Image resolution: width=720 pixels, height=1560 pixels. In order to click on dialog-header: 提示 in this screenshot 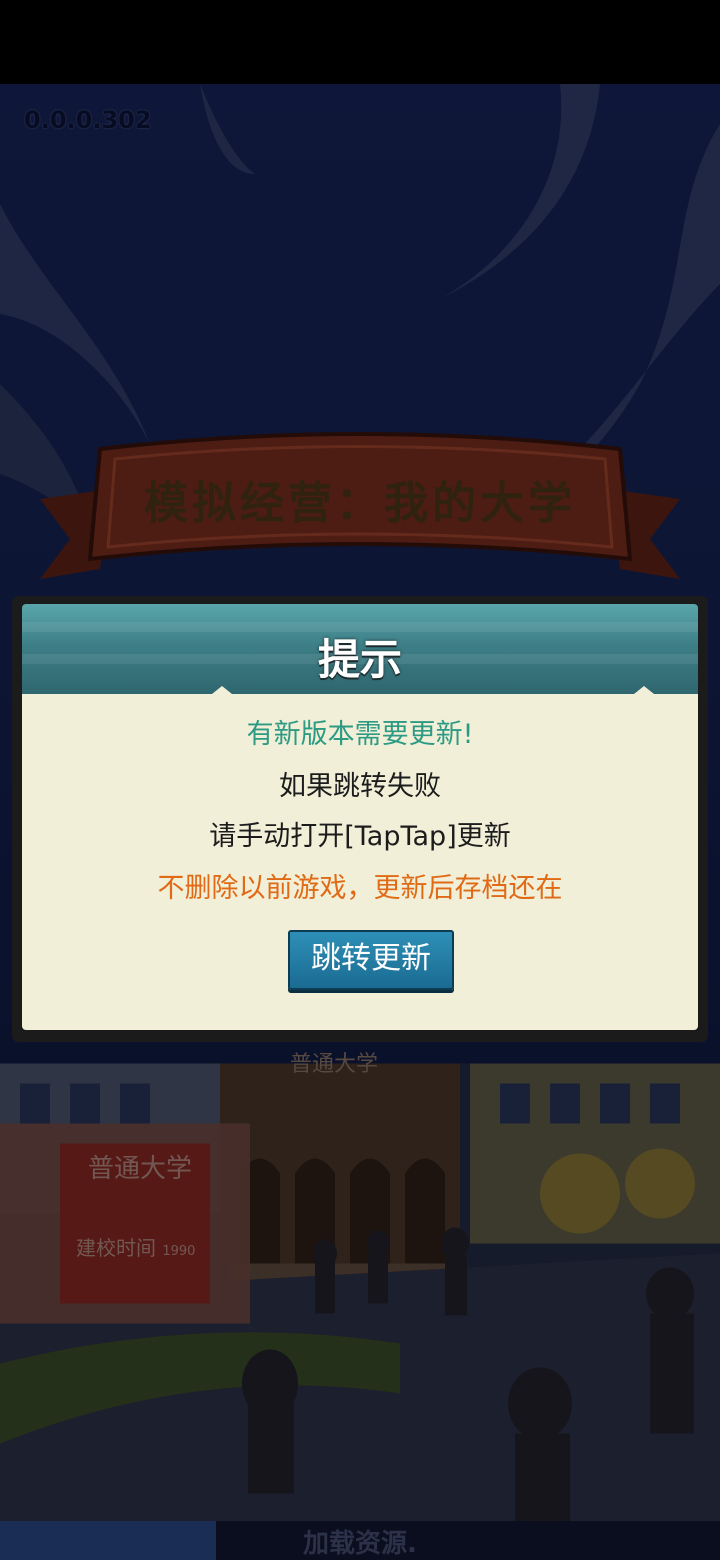, I will do `click(360, 649)`.